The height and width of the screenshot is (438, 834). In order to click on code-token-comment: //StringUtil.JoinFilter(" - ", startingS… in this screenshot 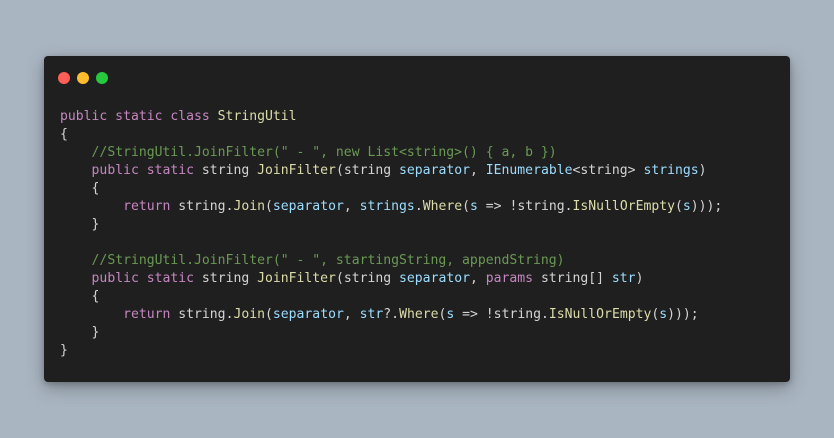, I will do `click(328, 260)`.